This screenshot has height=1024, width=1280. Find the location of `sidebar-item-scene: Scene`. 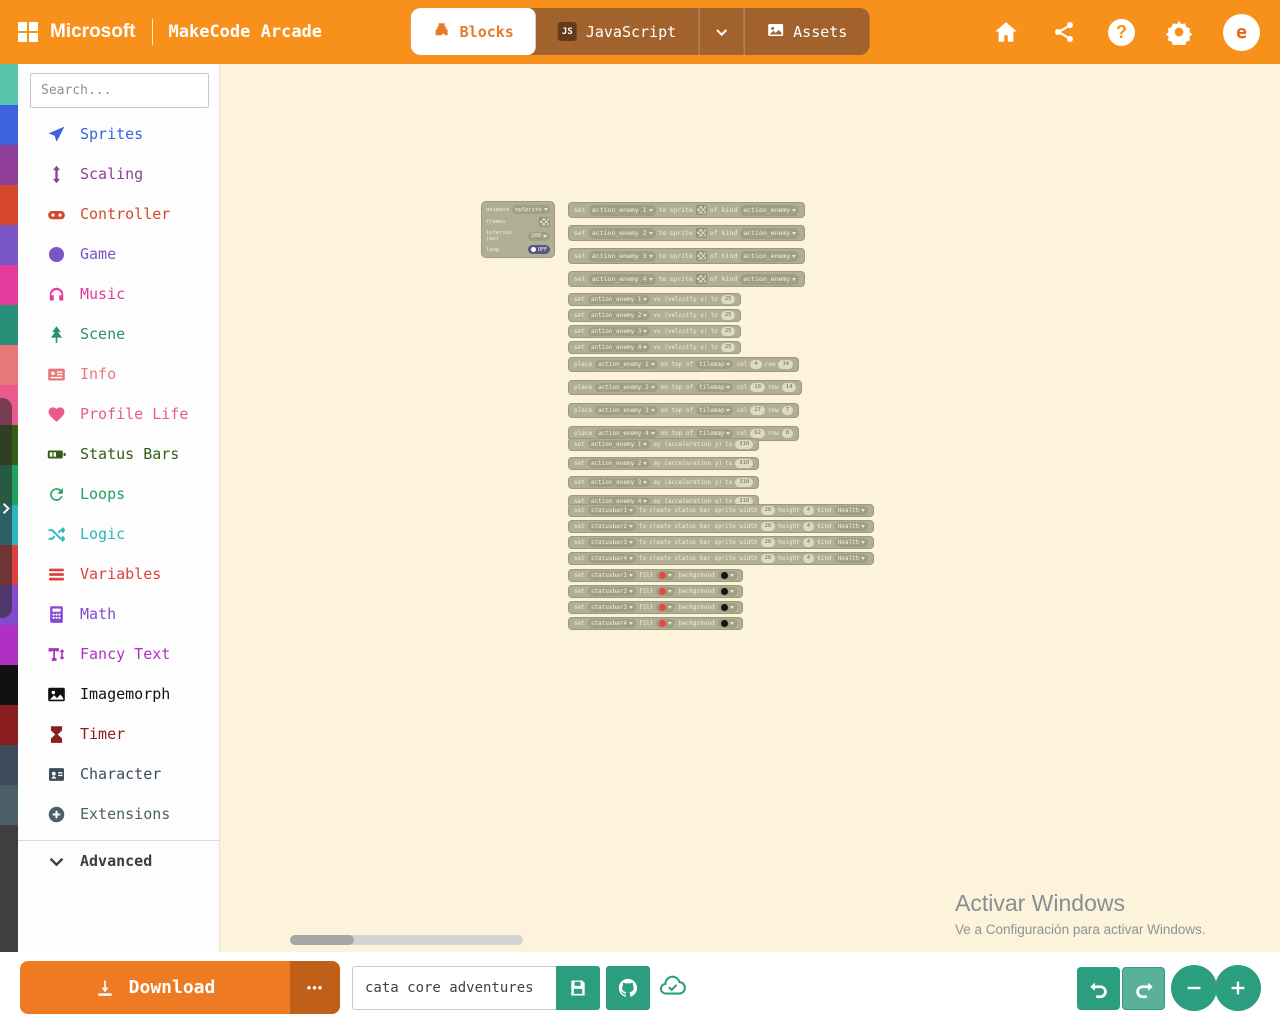

sidebar-item-scene: Scene is located at coordinates (118, 334).